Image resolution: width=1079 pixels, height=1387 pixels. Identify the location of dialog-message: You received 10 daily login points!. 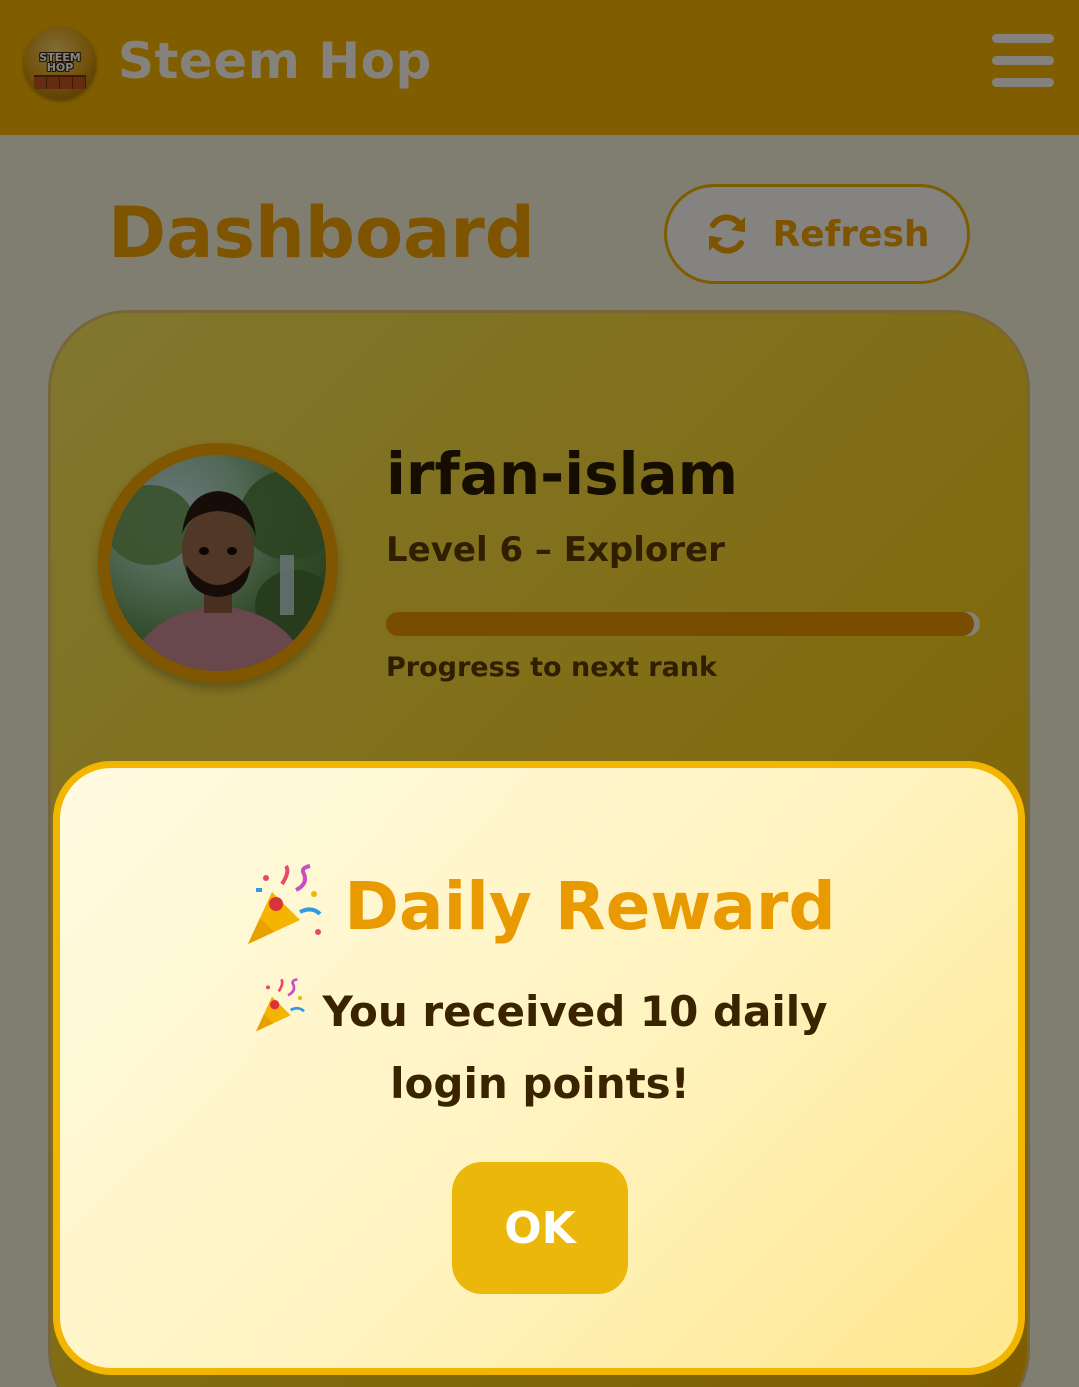
(540, 1048).